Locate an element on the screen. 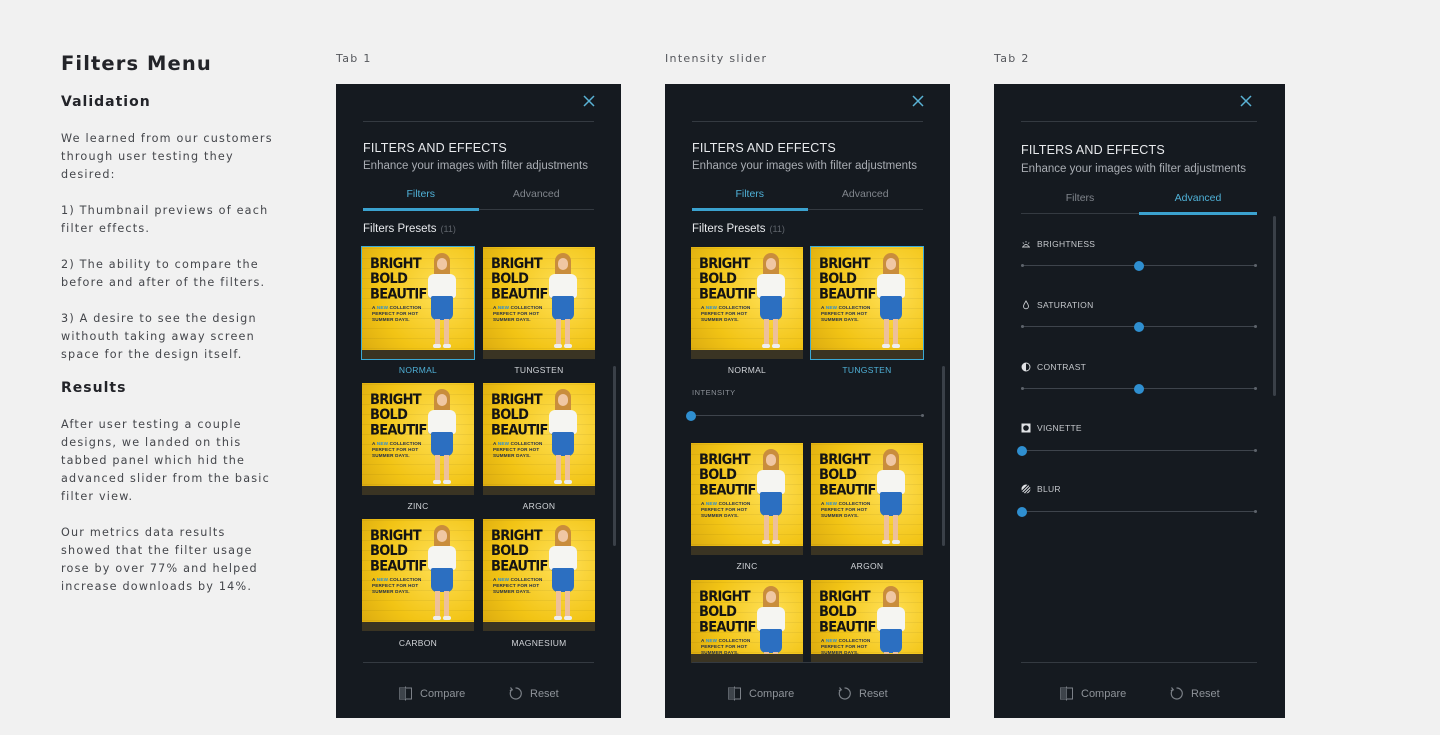  filter-label-carbon: CARBON is located at coordinates (418, 643).